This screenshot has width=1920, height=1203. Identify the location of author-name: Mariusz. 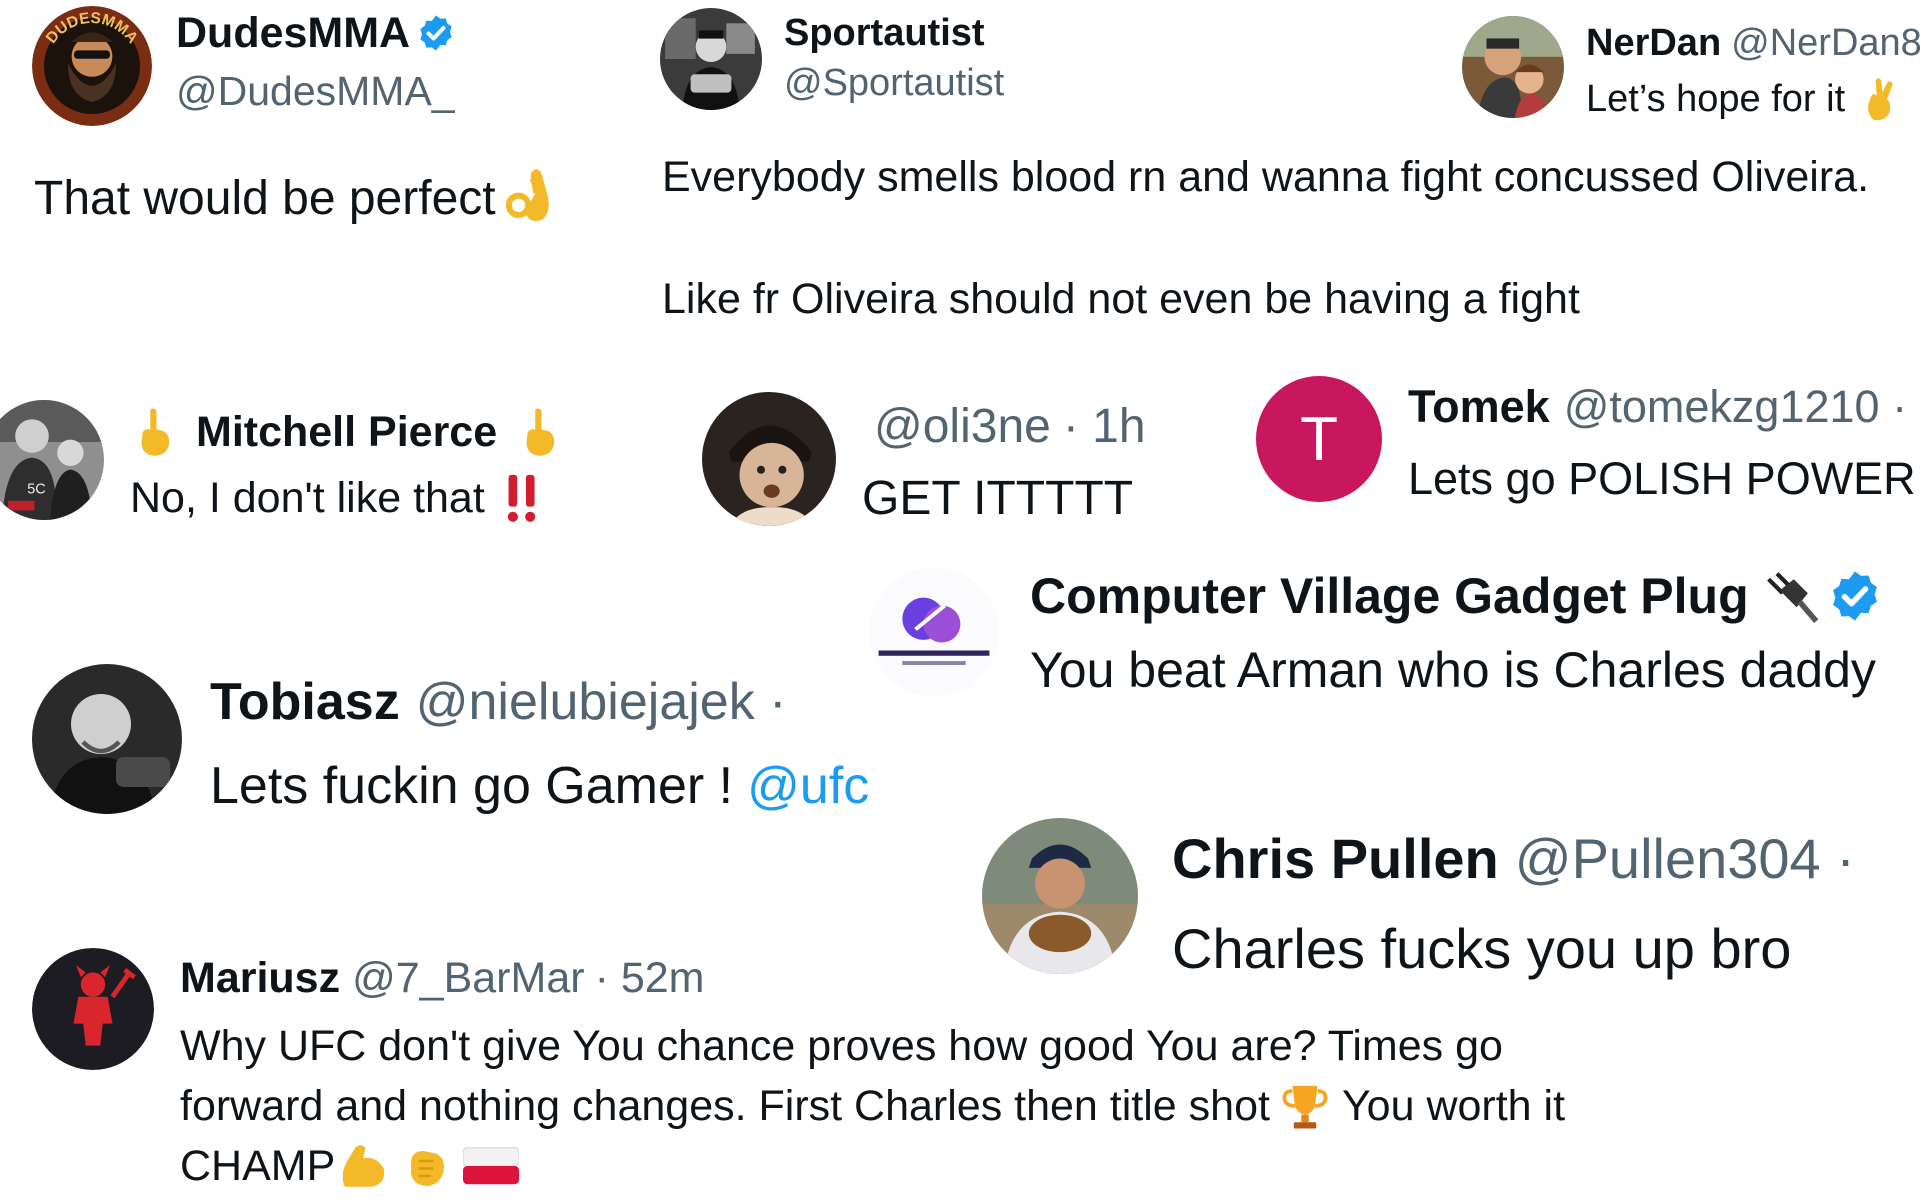
(260, 978).